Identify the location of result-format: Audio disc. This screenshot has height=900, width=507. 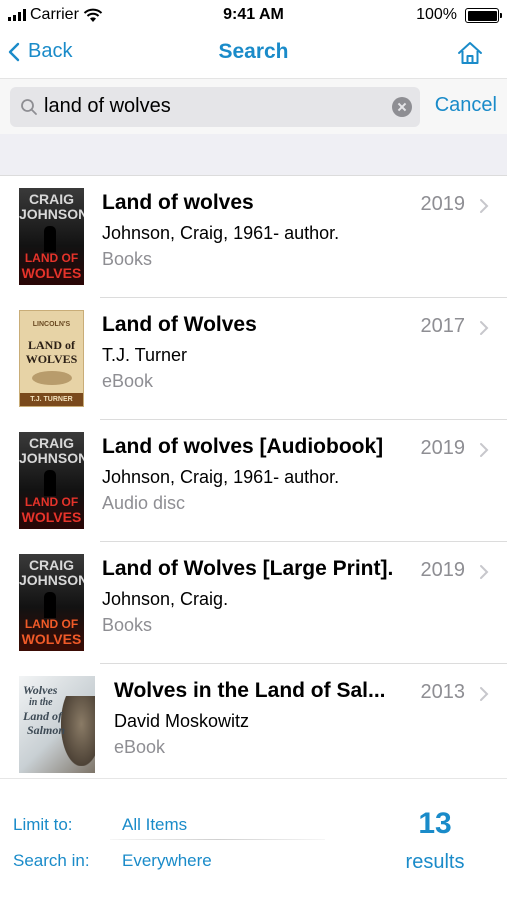
(144, 503).